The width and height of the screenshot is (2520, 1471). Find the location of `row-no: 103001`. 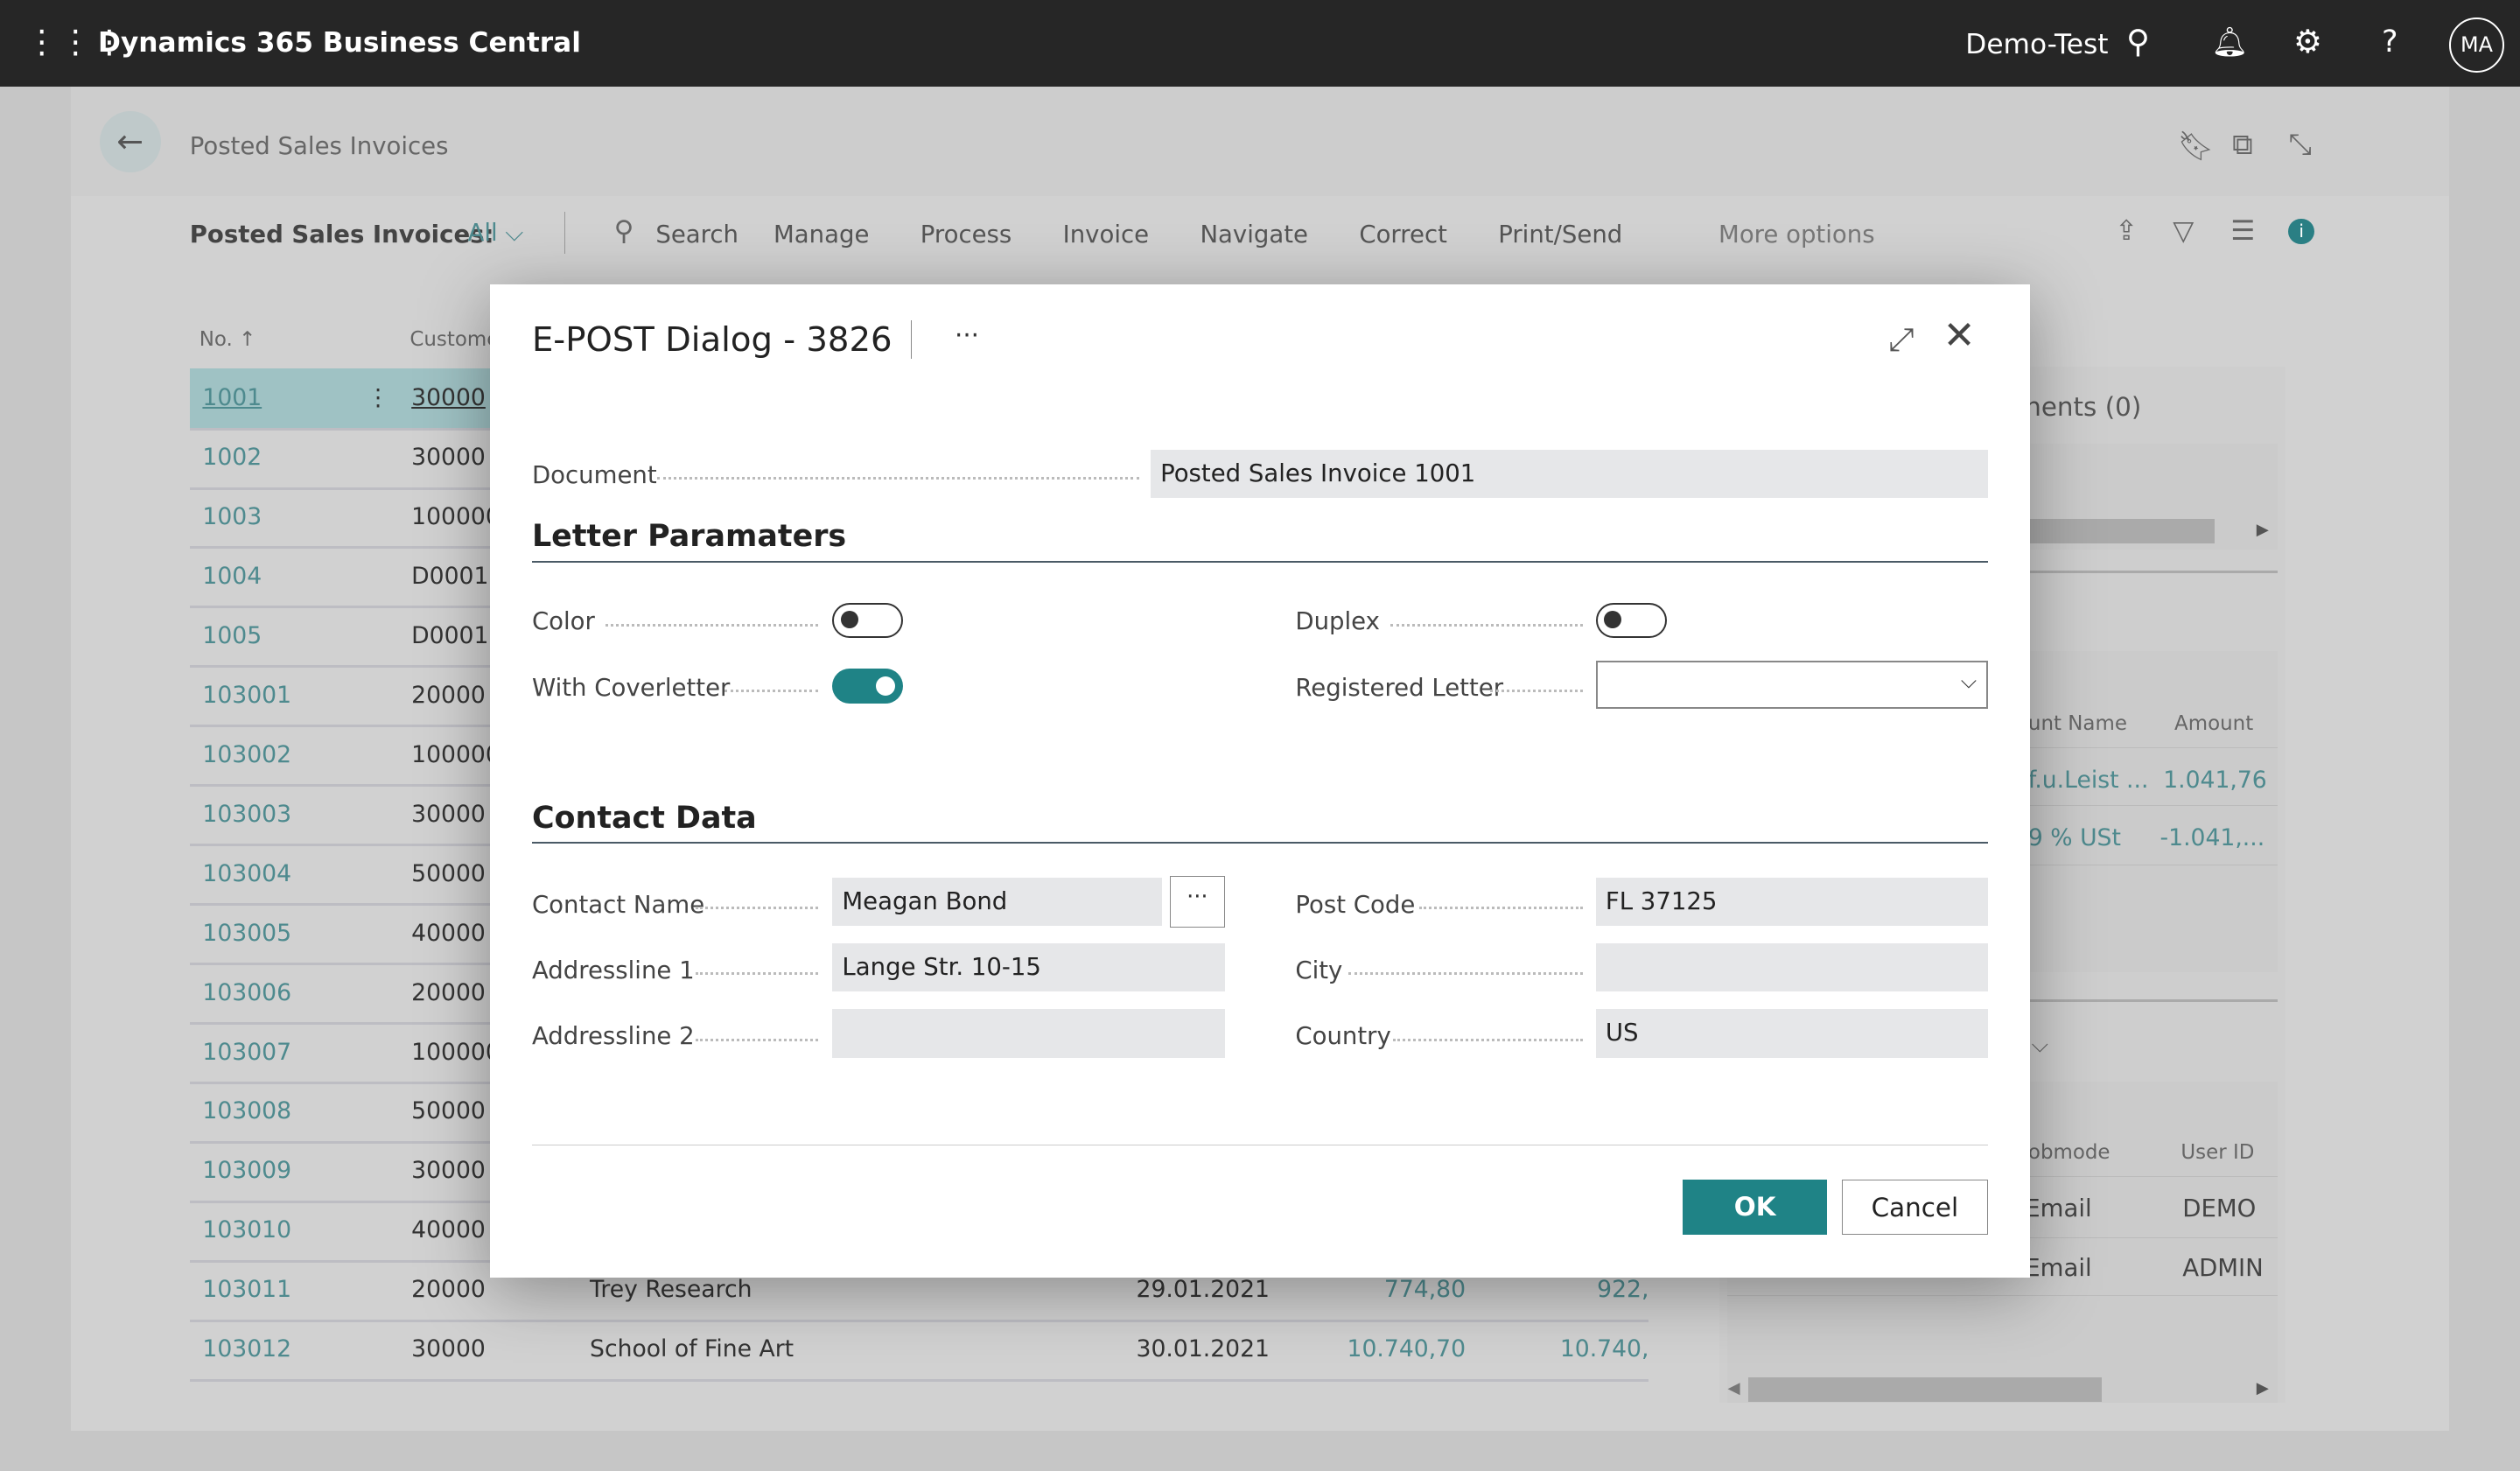

row-no: 103001 is located at coordinates (246, 695).